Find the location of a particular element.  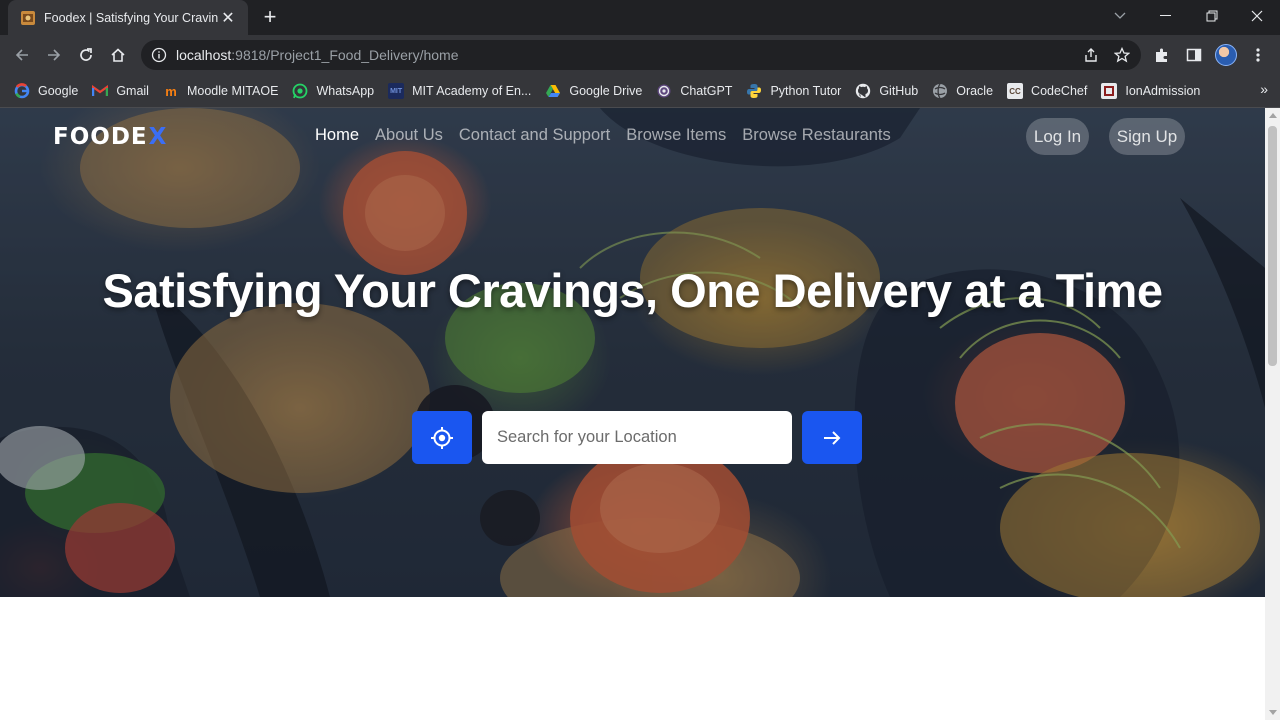

bookmark-whatsapp: WhatsApp is located at coordinates (334, 91).